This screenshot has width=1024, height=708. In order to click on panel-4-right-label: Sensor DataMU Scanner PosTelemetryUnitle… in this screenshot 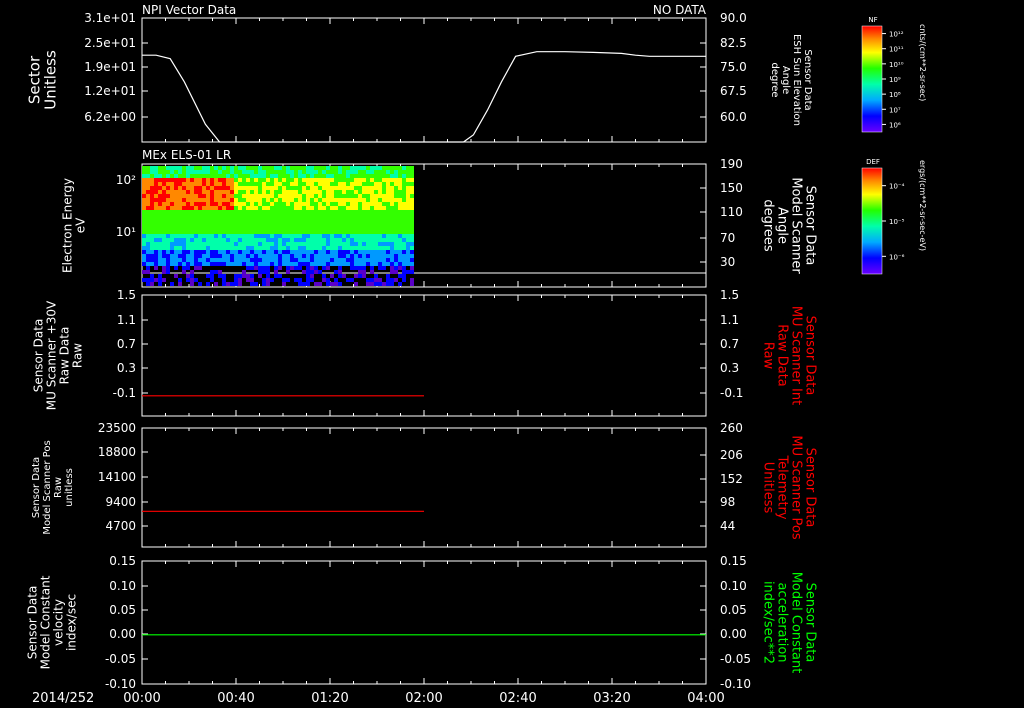, I will do `click(788, 487)`.